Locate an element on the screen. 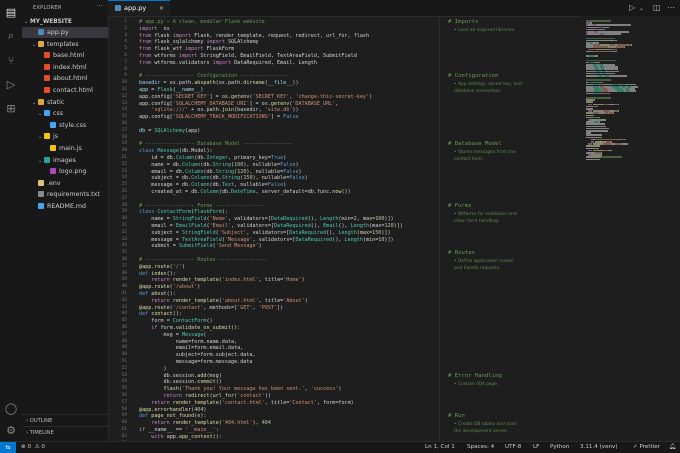  annotation-text: and handle requests. is located at coordinates (477, 269).